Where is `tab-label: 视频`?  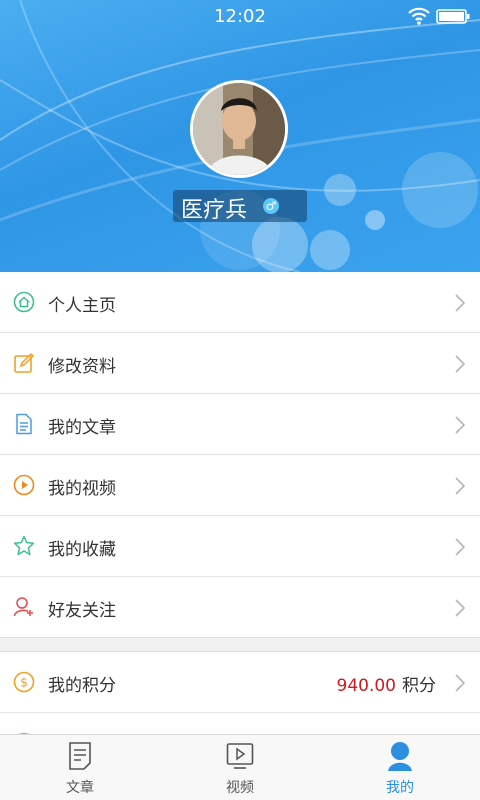
tab-label: 视频 is located at coordinates (240, 788).